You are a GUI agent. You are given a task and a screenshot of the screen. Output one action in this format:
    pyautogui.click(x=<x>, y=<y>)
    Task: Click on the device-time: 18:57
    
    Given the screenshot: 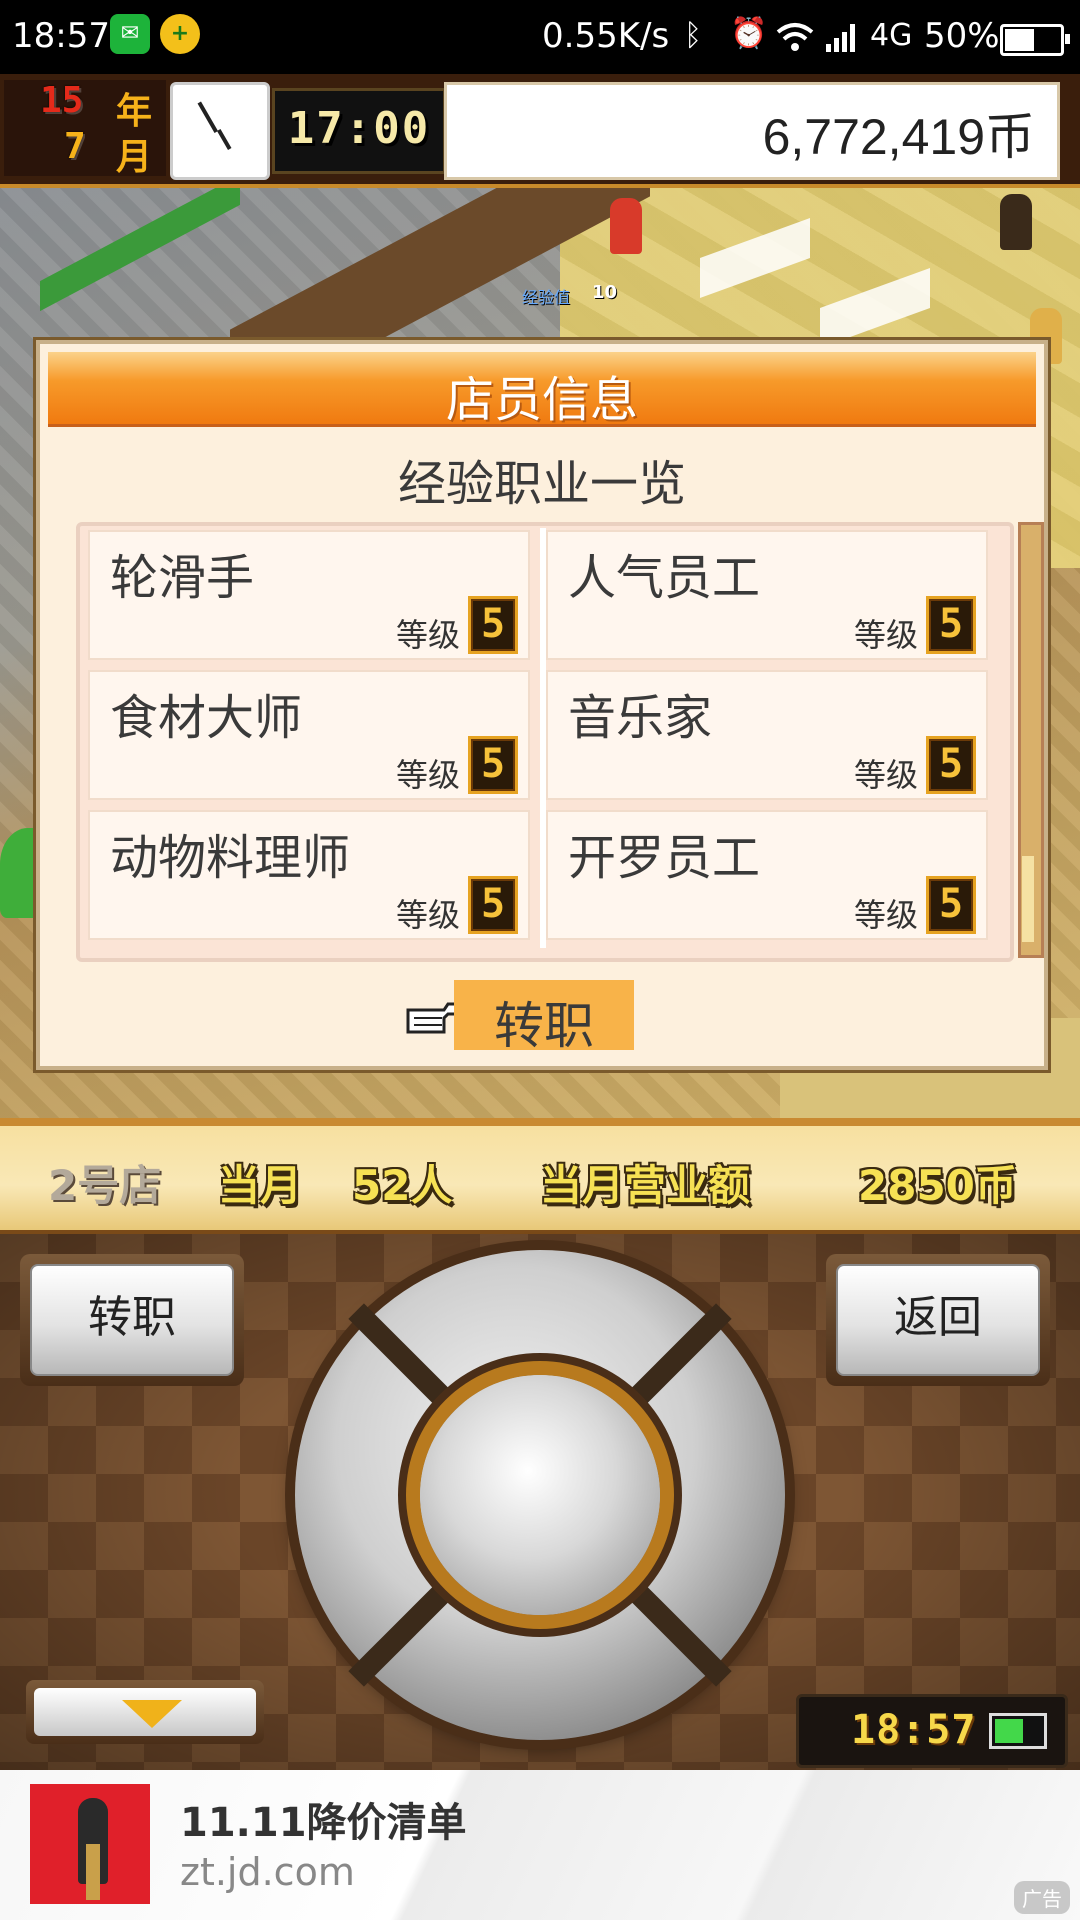 What is the action you would take?
    pyautogui.click(x=914, y=1730)
    